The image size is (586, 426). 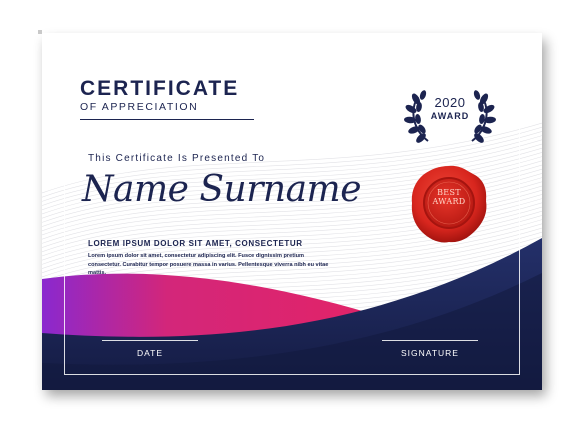 I want to click on certificate-subtitle: OF APPRECIATION, so click(x=139, y=107).